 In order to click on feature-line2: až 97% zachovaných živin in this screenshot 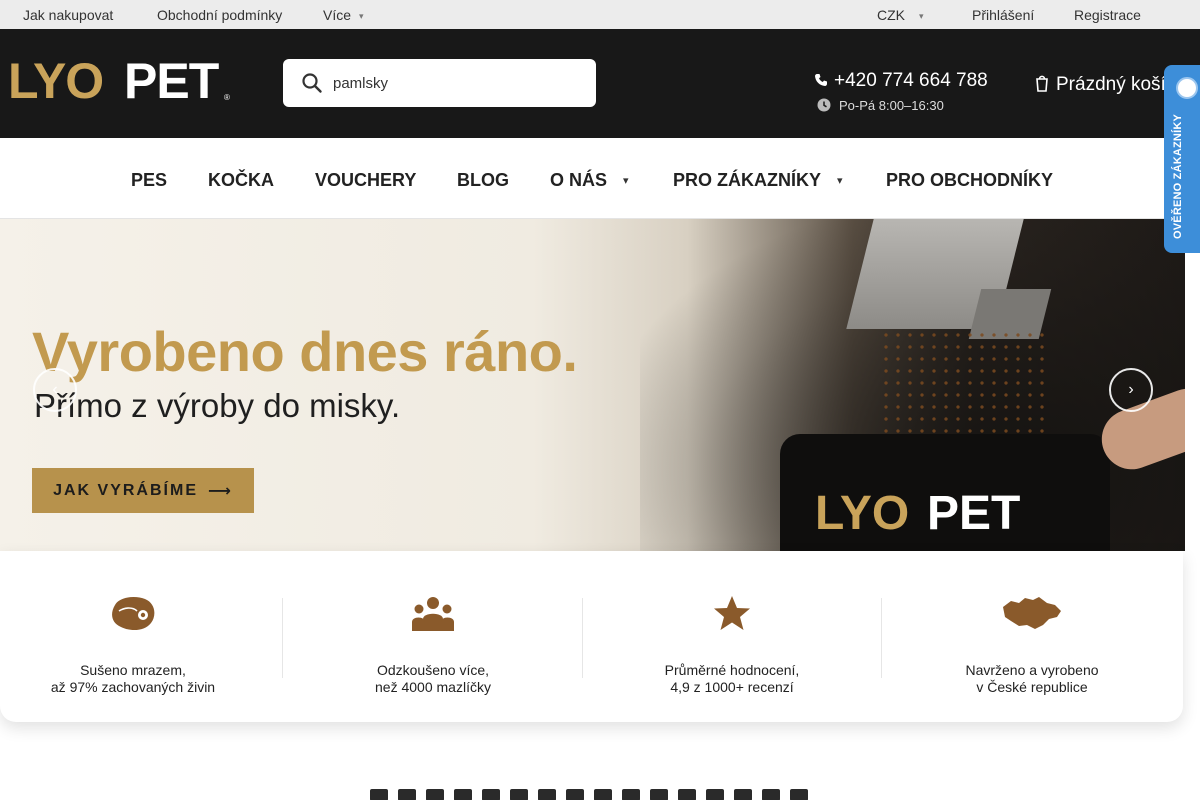, I will do `click(133, 687)`.